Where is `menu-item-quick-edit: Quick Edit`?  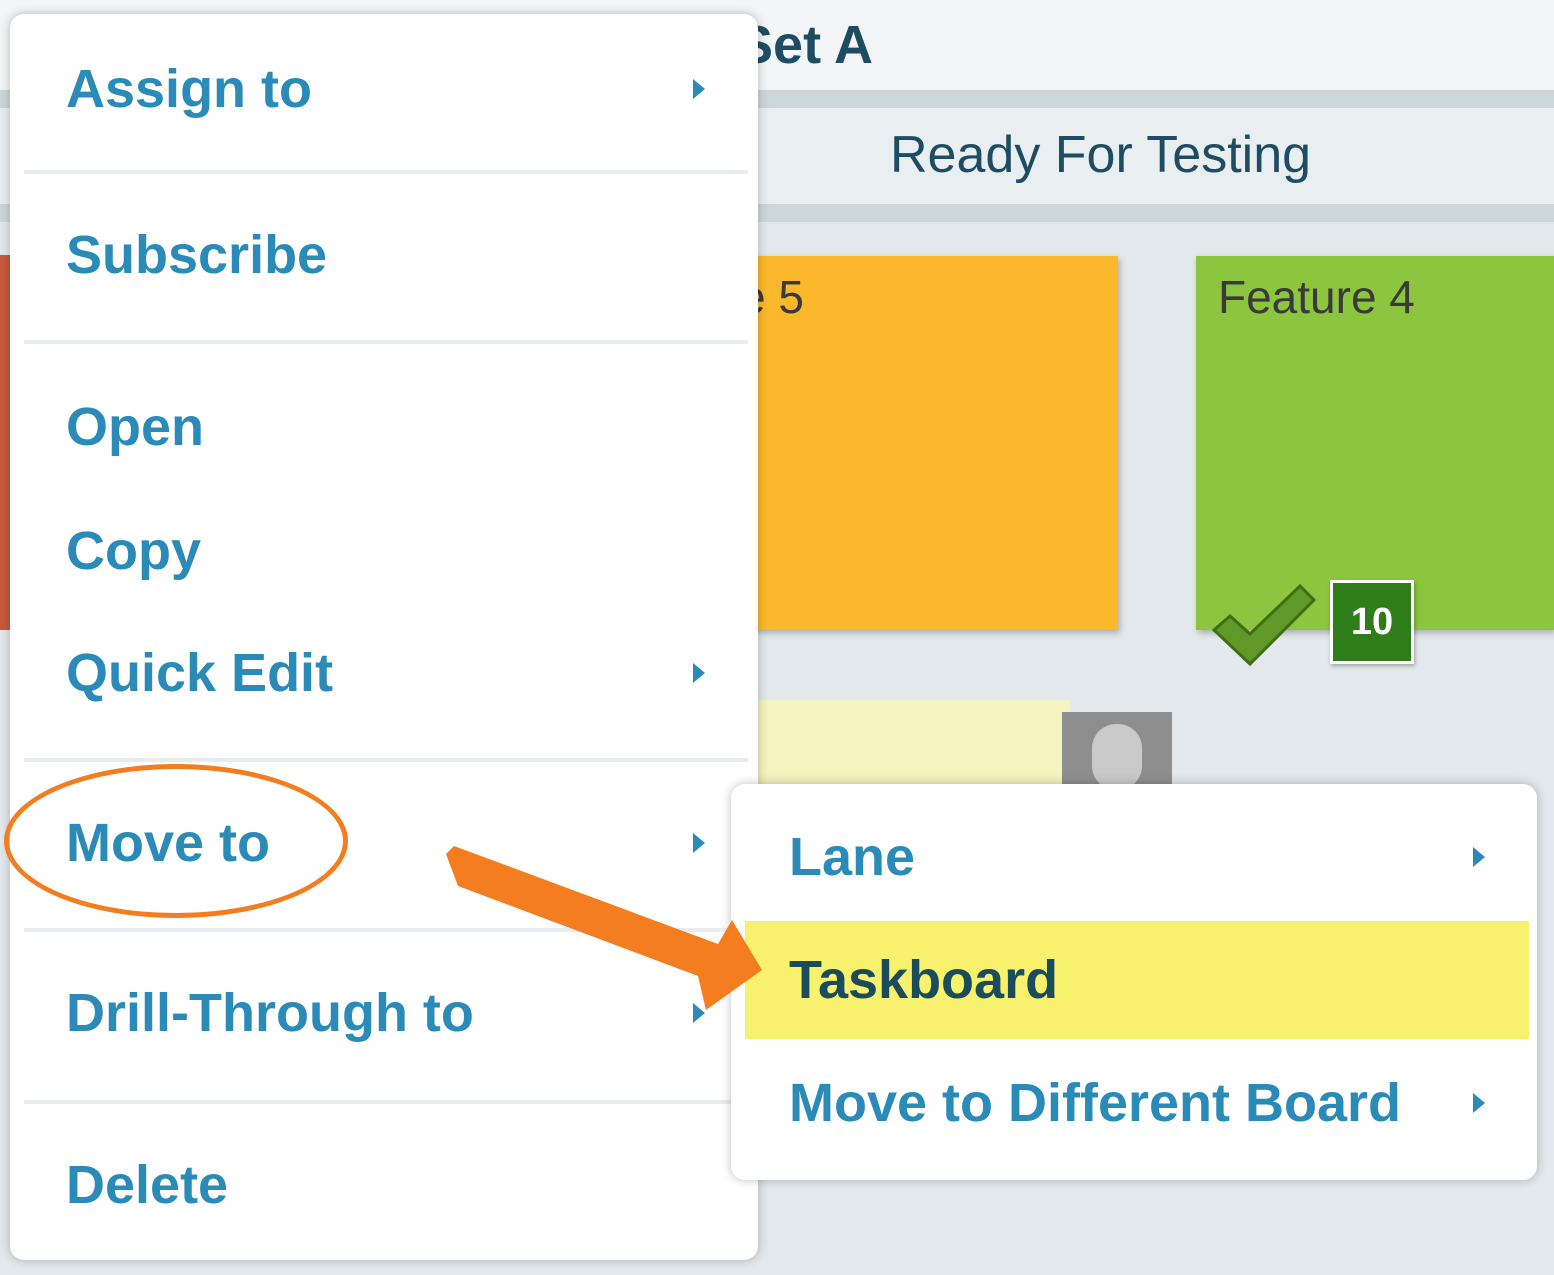 menu-item-quick-edit: Quick Edit is located at coordinates (384, 673).